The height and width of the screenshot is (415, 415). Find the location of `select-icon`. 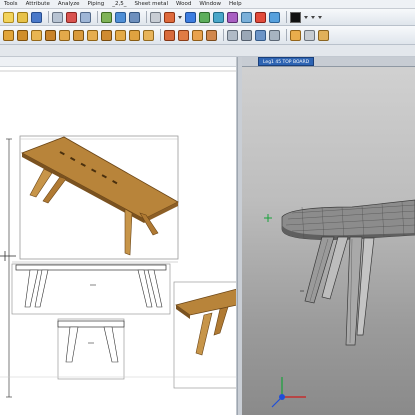

select-icon is located at coordinates (134, 17).